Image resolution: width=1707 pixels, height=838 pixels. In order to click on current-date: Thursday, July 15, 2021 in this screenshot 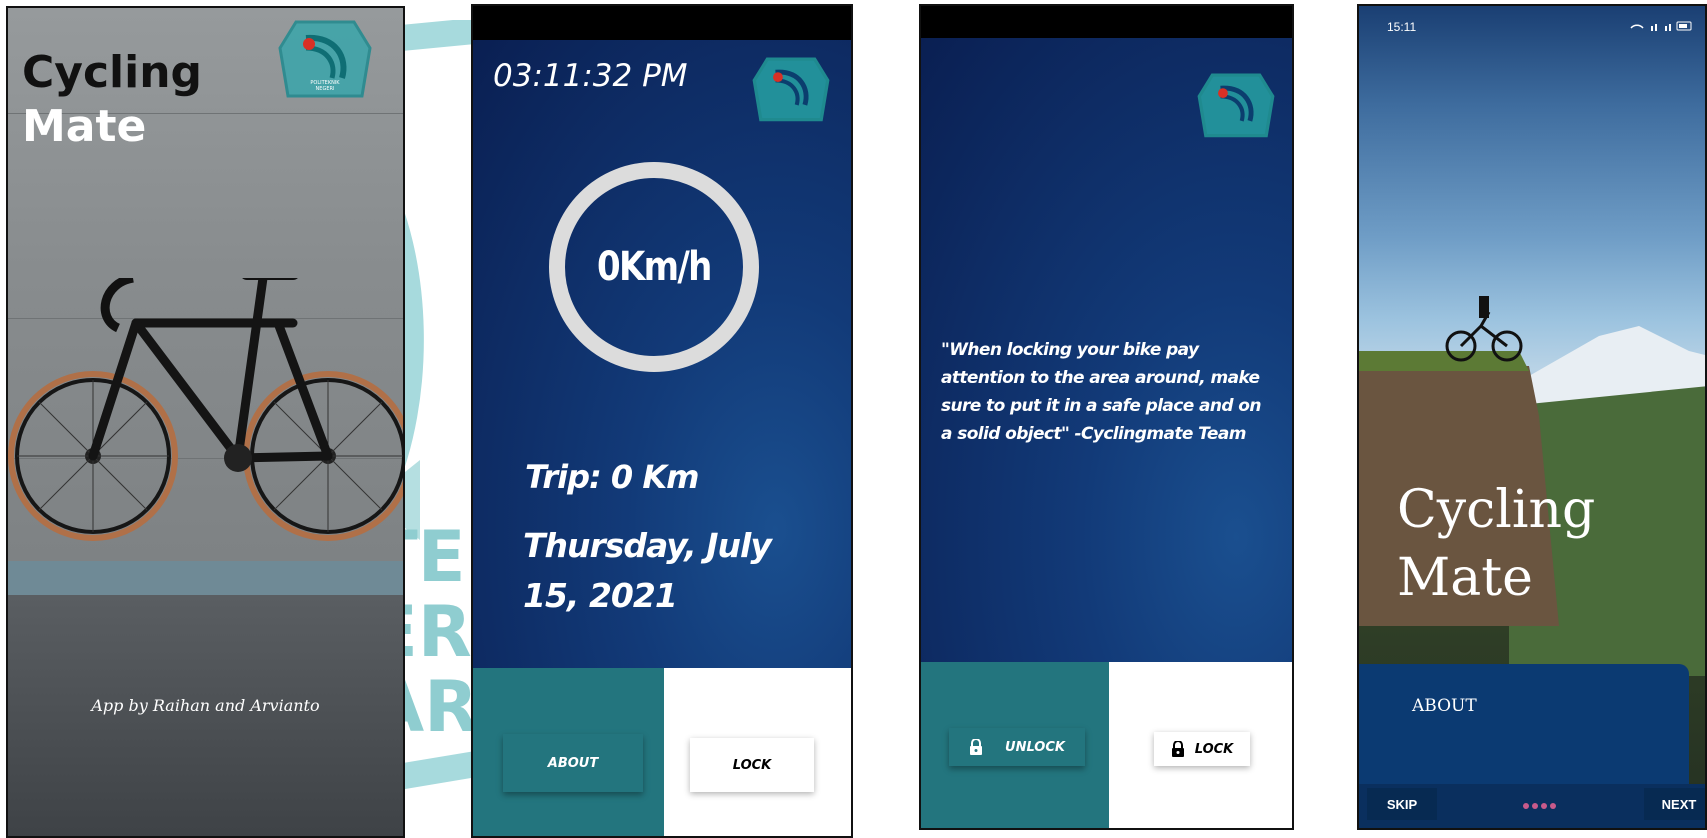, I will do `click(647, 570)`.